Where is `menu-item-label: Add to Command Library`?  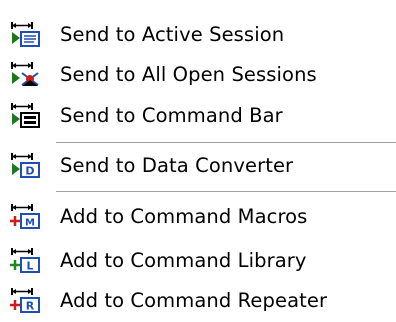
menu-item-label: Add to Command Library is located at coordinates (183, 260).